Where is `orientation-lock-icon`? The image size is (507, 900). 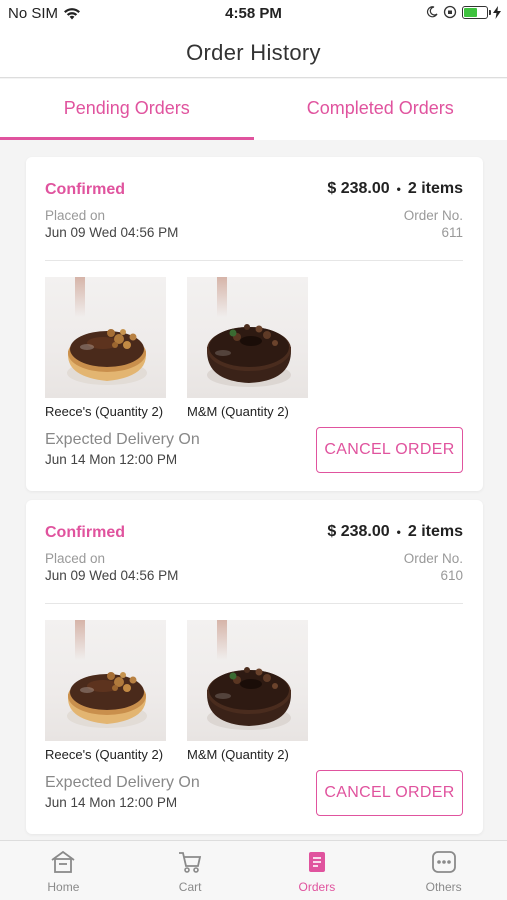 orientation-lock-icon is located at coordinates (450, 12).